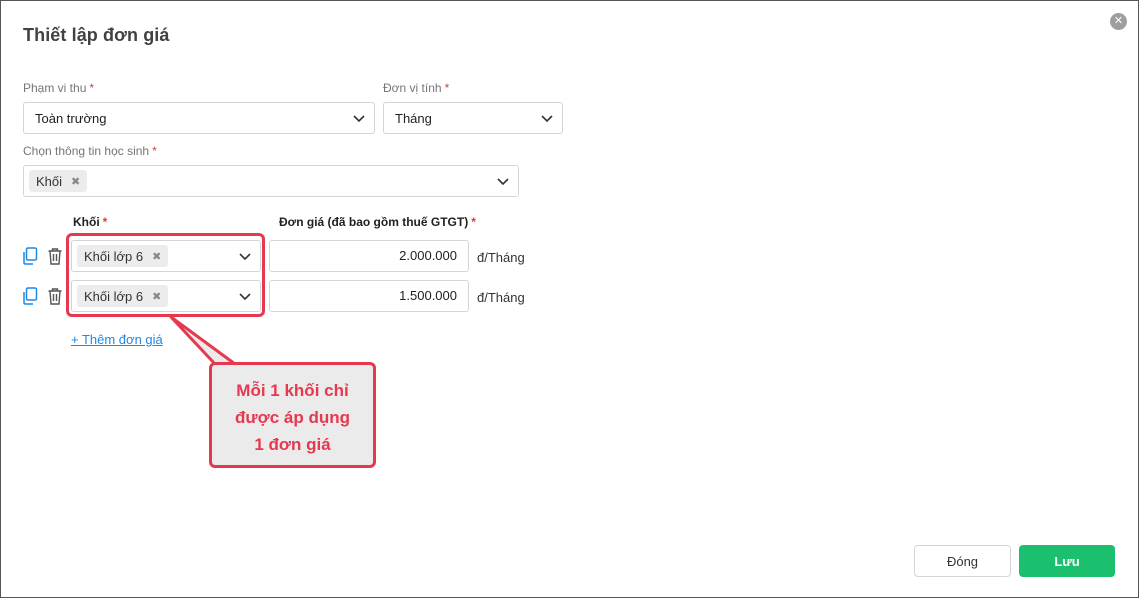 This screenshot has height=598, width=1139. I want to click on close-icon: ✕, so click(1118, 21).